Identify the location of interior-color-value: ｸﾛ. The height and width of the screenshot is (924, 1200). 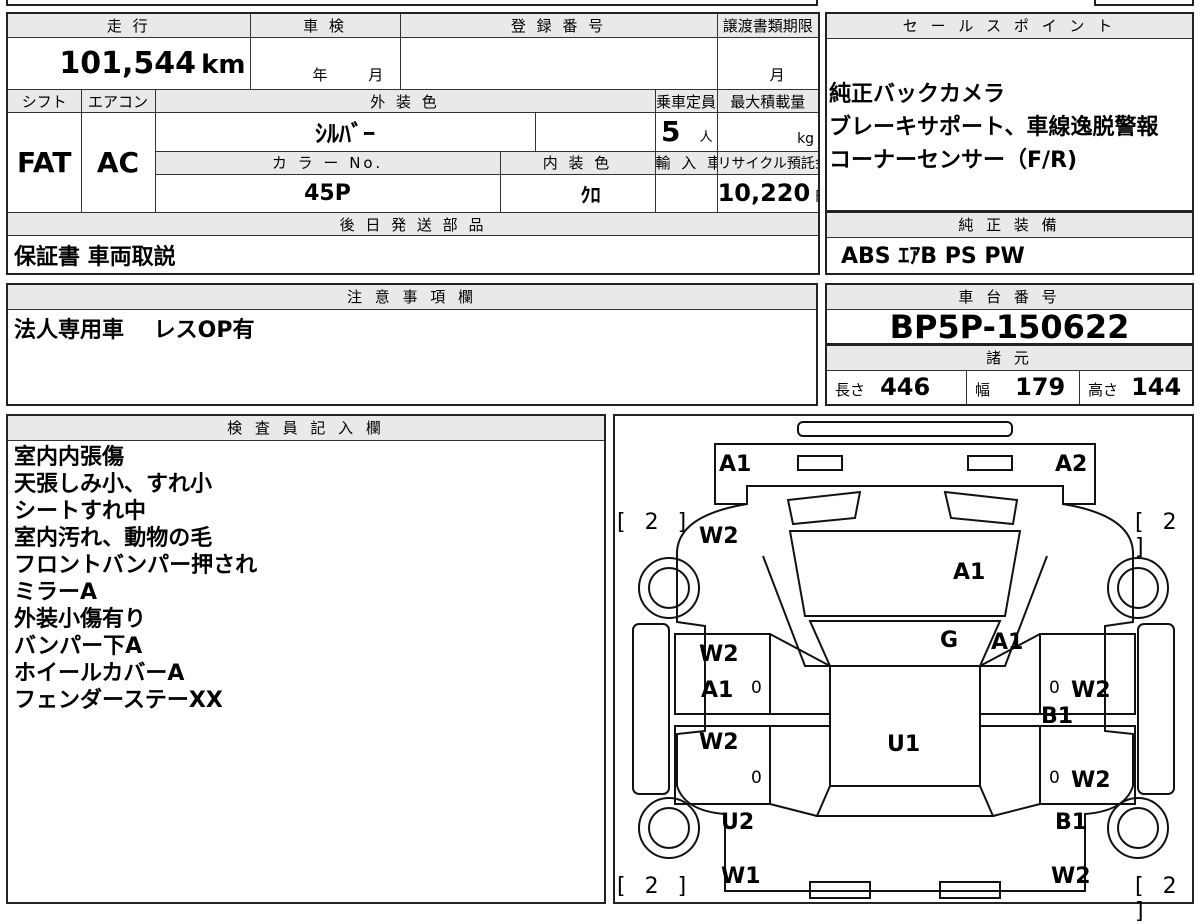
(590, 194).